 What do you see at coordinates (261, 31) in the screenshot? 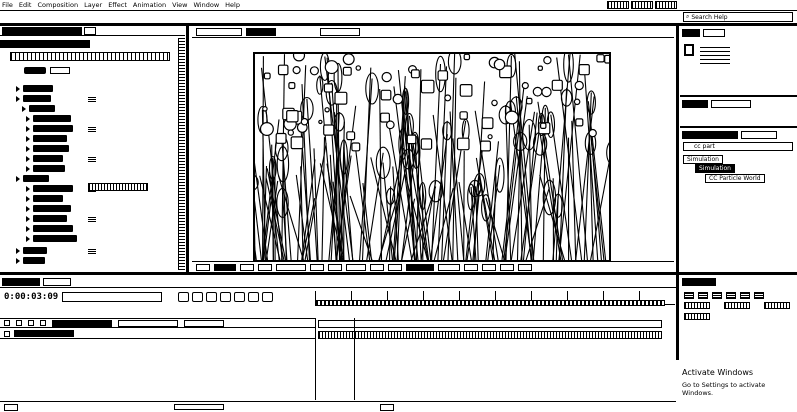
I see `tab-composition-active` at bounding box center [261, 31].